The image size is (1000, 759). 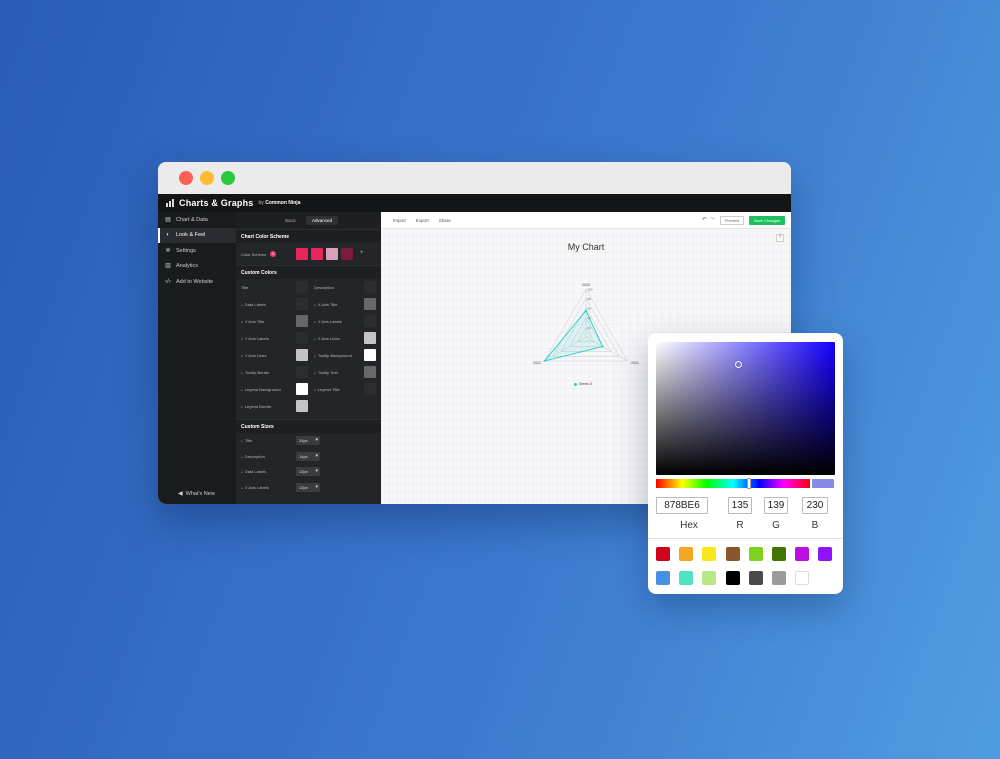 I want to click on minimize-window-button, so click(x=207, y=178).